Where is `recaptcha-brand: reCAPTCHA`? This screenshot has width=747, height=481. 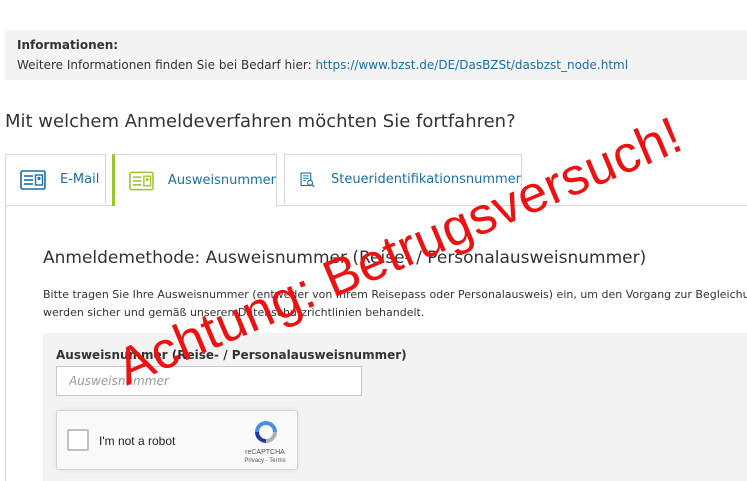 recaptcha-brand: reCAPTCHA is located at coordinates (265, 452).